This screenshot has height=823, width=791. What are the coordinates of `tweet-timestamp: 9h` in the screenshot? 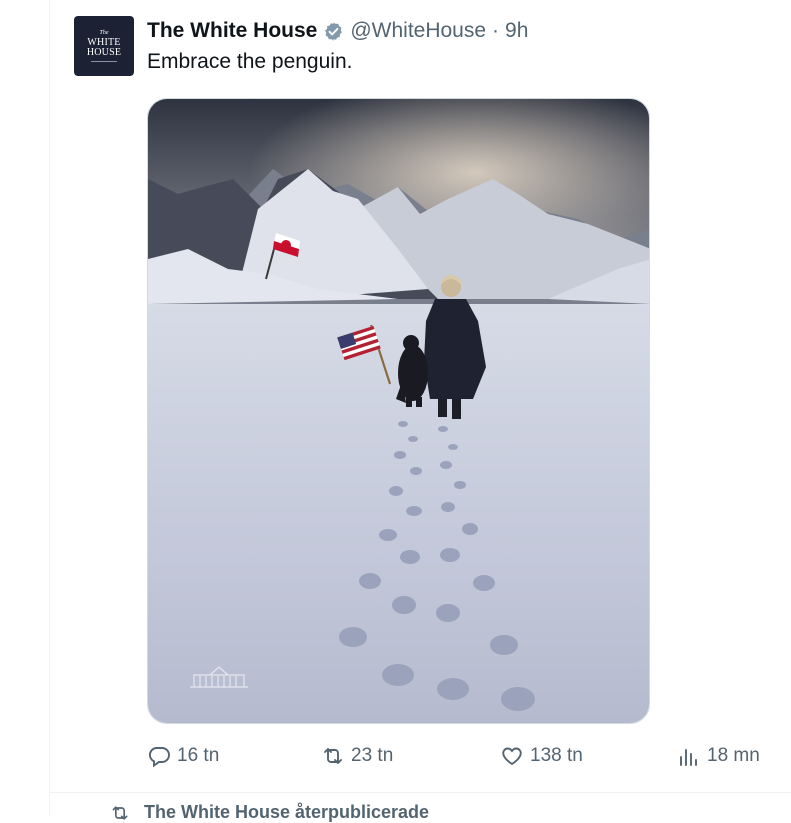 It's located at (516, 31).